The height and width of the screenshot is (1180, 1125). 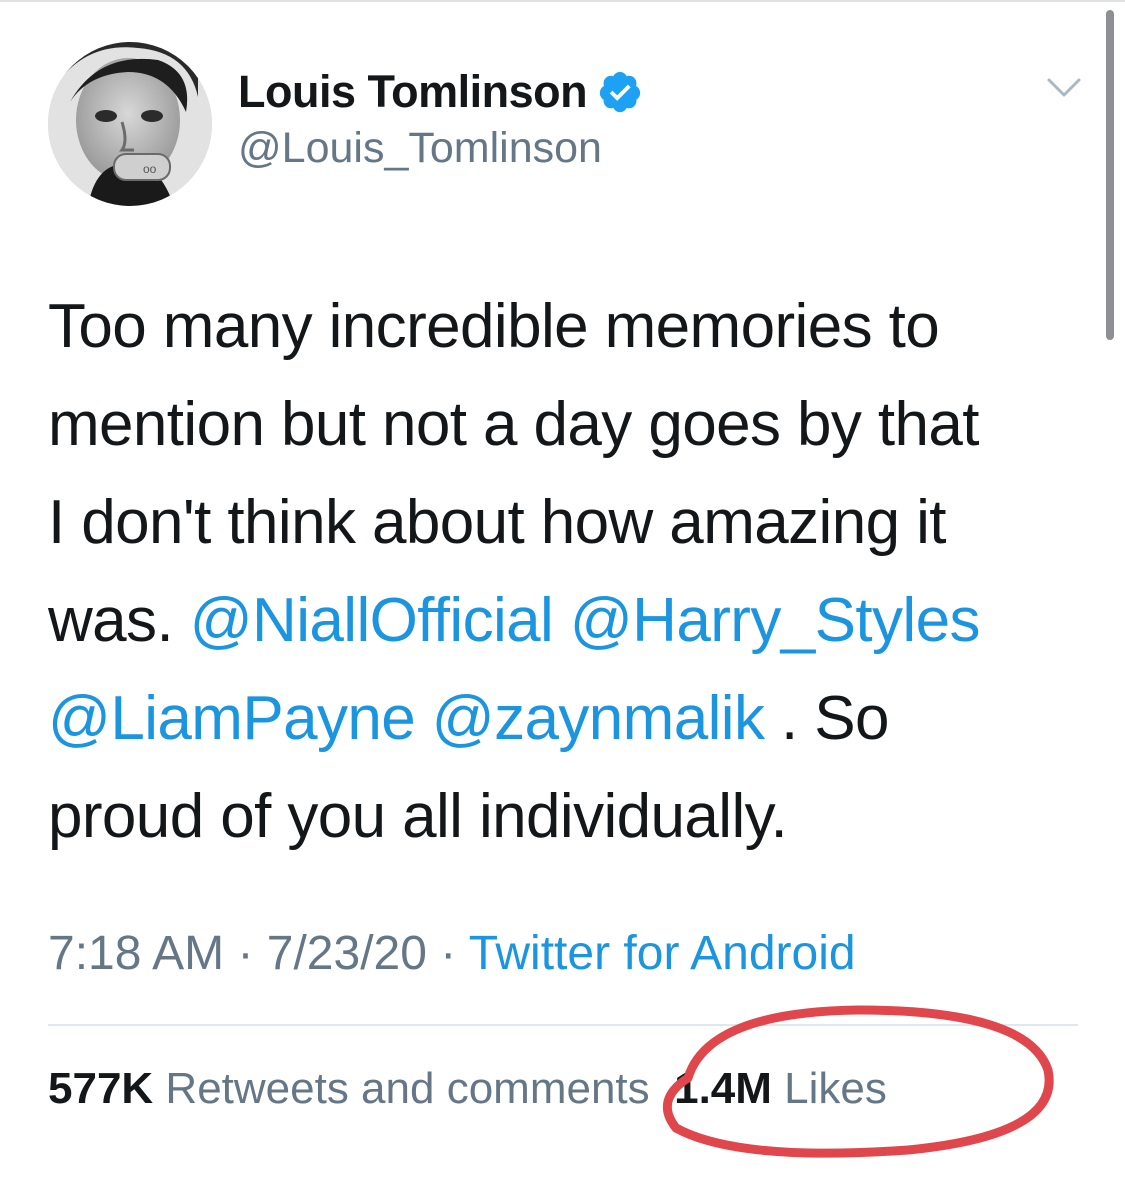 What do you see at coordinates (514, 424) in the screenshot?
I see `tweet-line: mention but not a day goes by that` at bounding box center [514, 424].